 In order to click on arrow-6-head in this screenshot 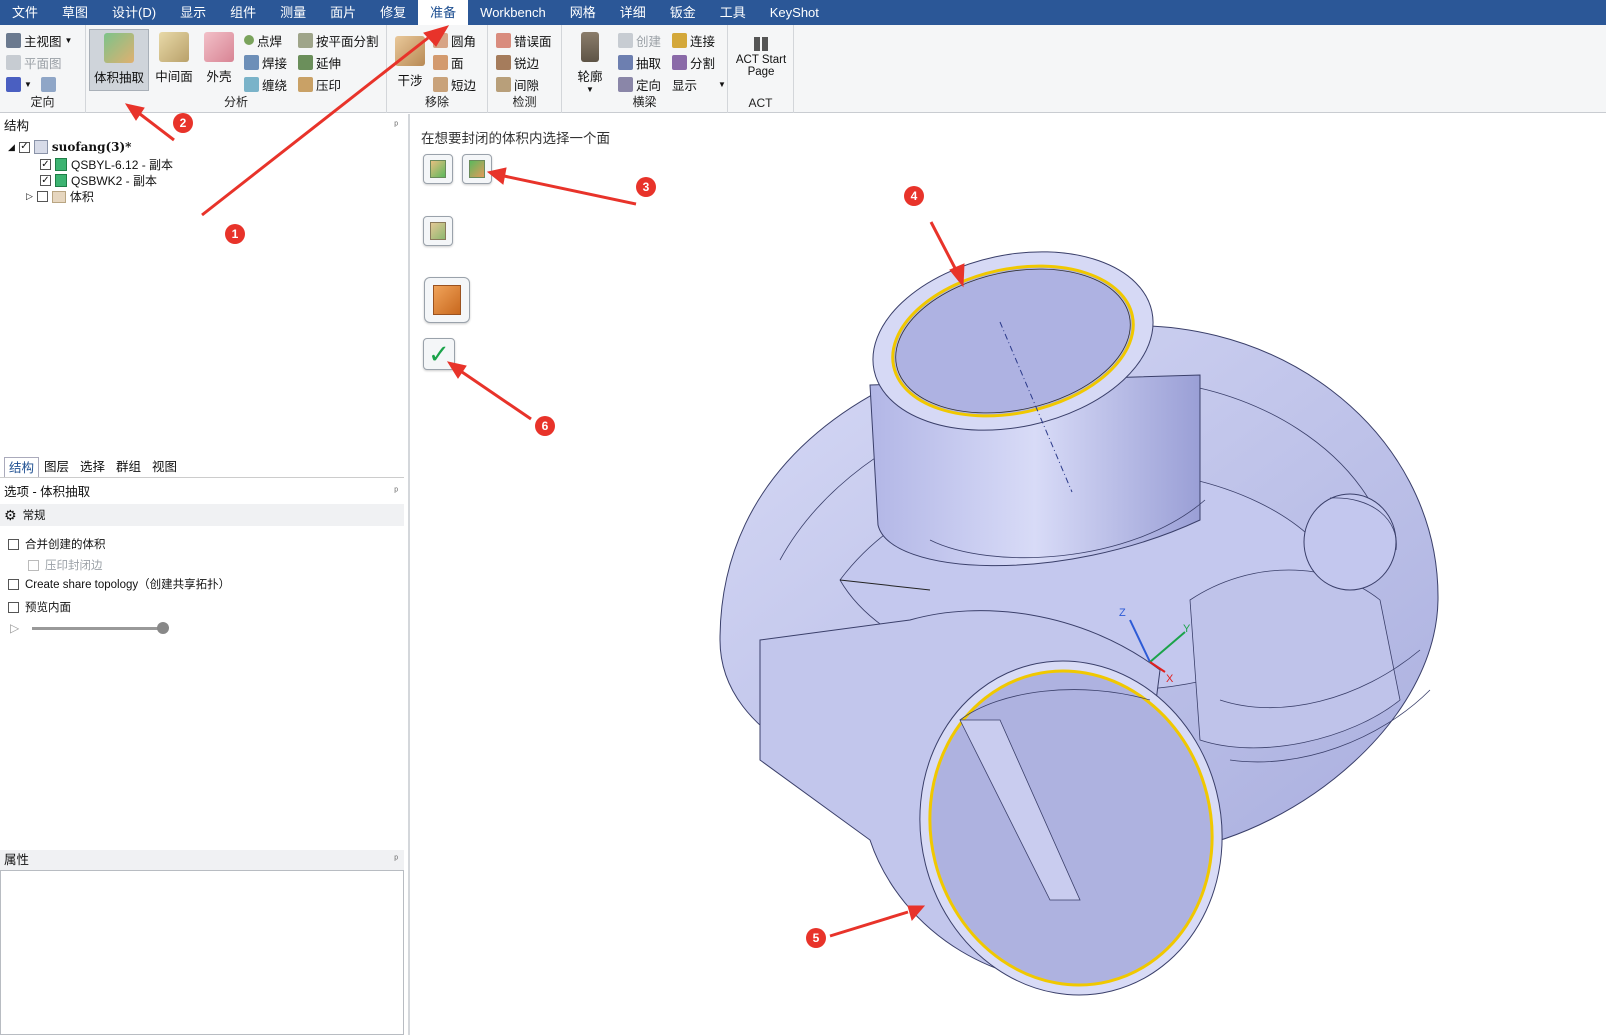, I will do `click(456, 370)`.